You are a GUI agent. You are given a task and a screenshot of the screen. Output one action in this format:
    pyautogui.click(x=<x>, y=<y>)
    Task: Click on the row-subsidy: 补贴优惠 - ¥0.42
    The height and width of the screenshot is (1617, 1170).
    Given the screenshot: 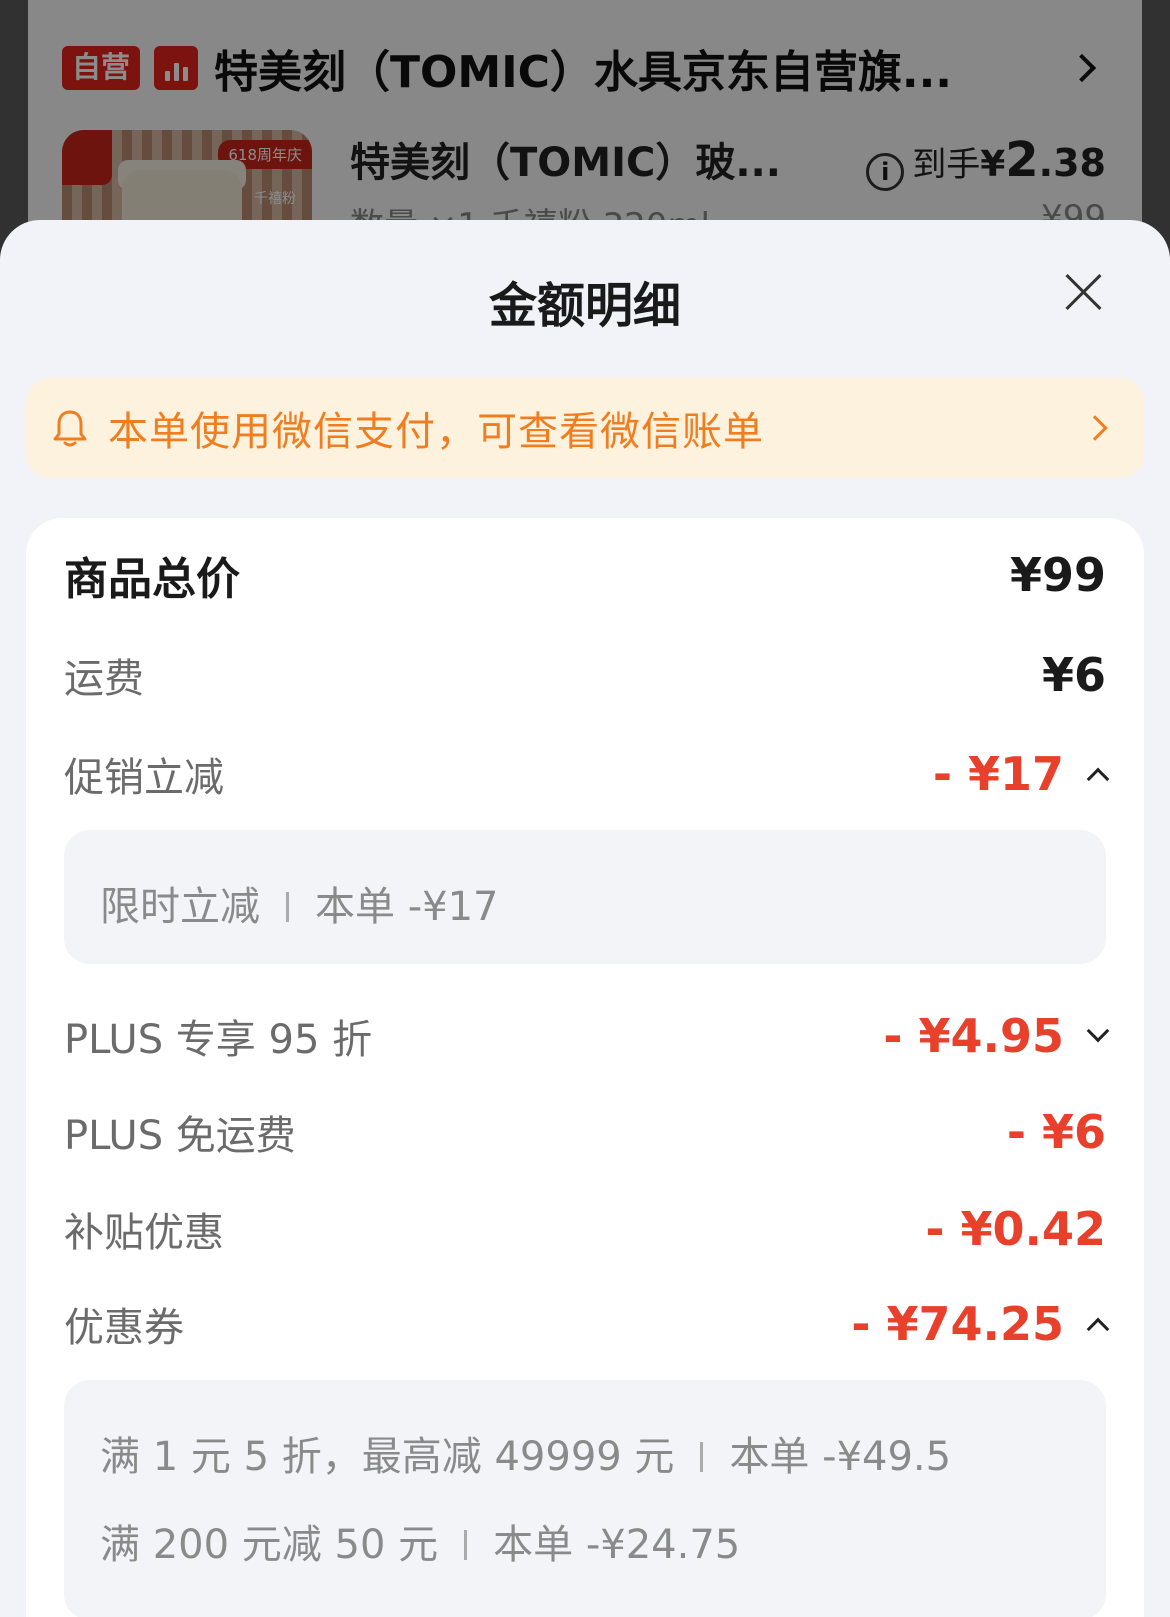 What is the action you would take?
    pyautogui.click(x=585, y=1229)
    